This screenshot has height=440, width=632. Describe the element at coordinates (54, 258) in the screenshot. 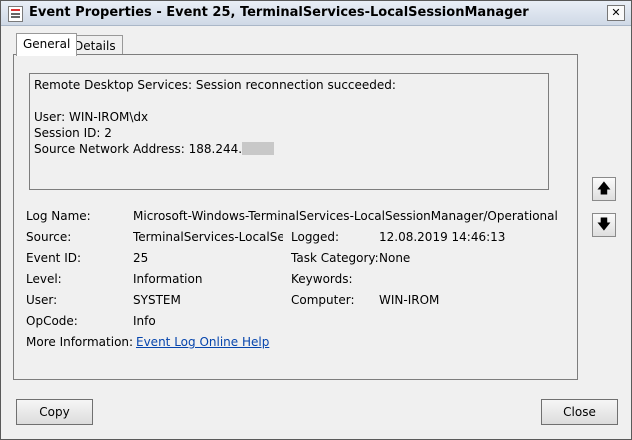

I see `event-id-label: Event ID:` at that location.